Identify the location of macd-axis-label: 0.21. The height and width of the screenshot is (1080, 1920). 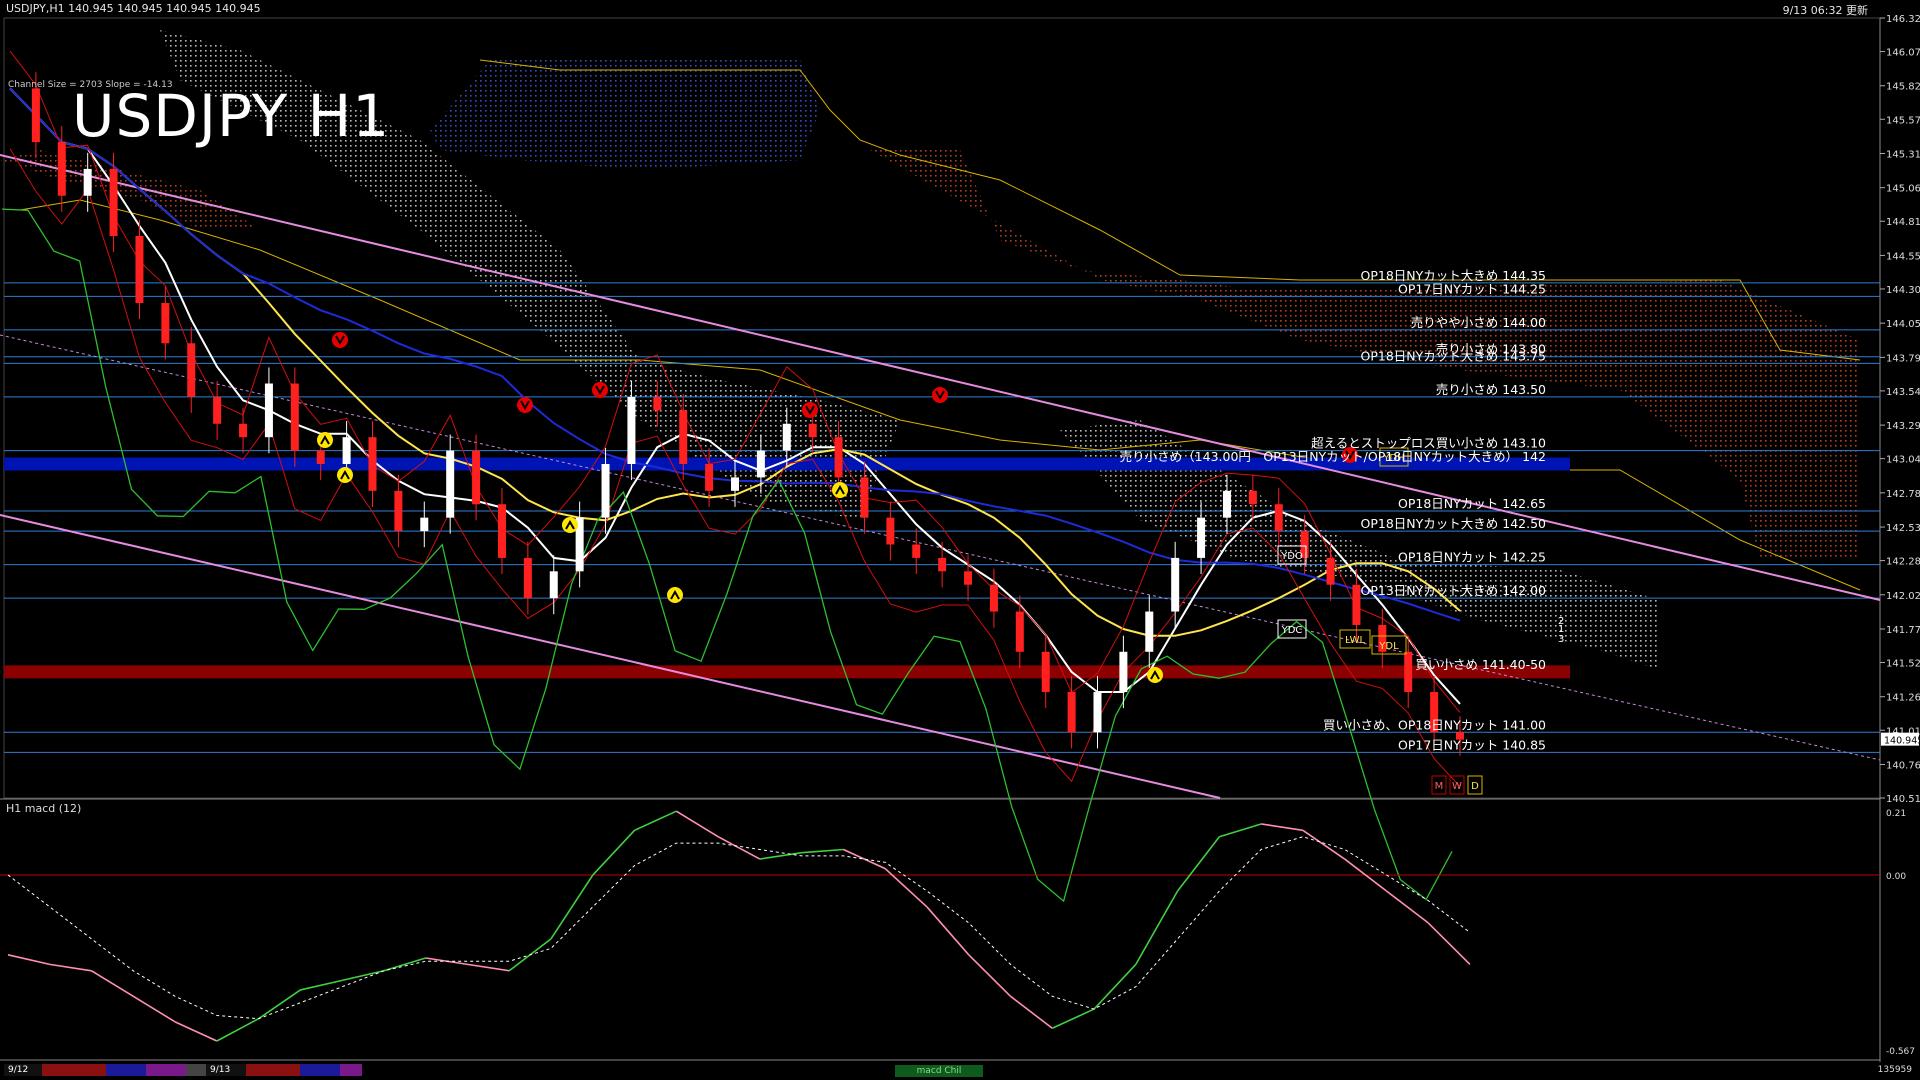
(1896, 814).